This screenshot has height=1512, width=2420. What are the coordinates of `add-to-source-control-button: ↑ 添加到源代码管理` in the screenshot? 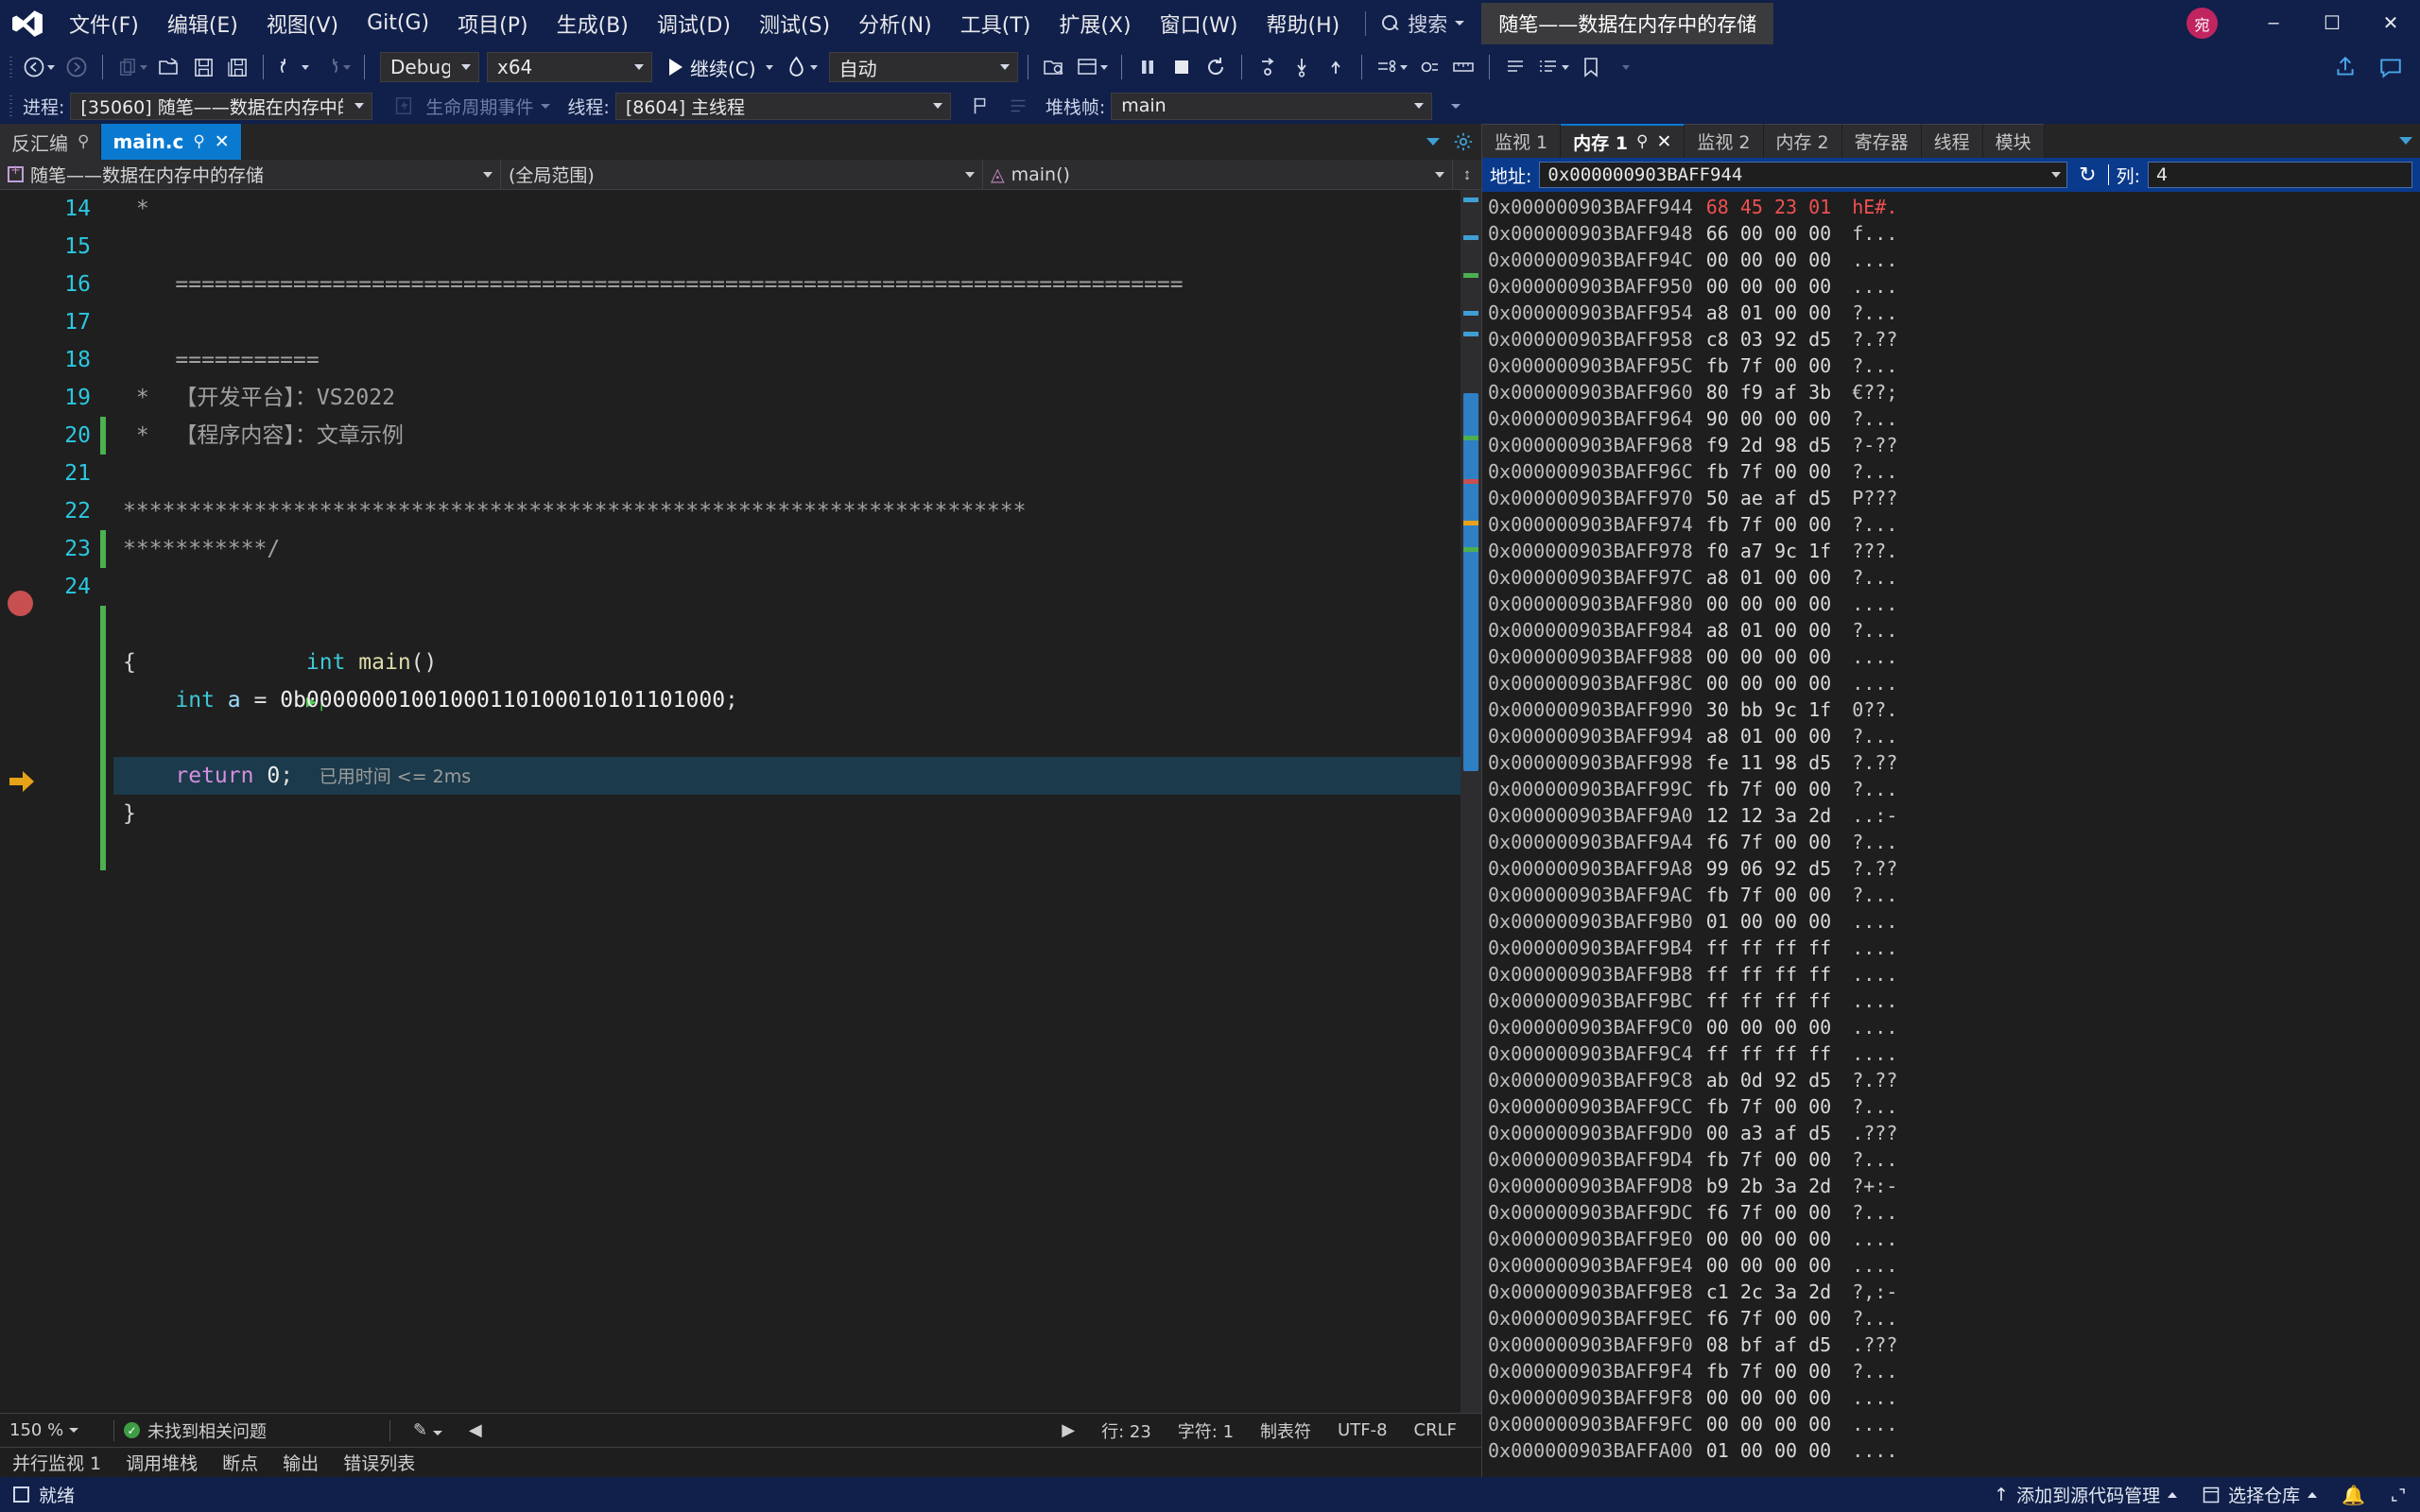 It's located at (2086, 1494).